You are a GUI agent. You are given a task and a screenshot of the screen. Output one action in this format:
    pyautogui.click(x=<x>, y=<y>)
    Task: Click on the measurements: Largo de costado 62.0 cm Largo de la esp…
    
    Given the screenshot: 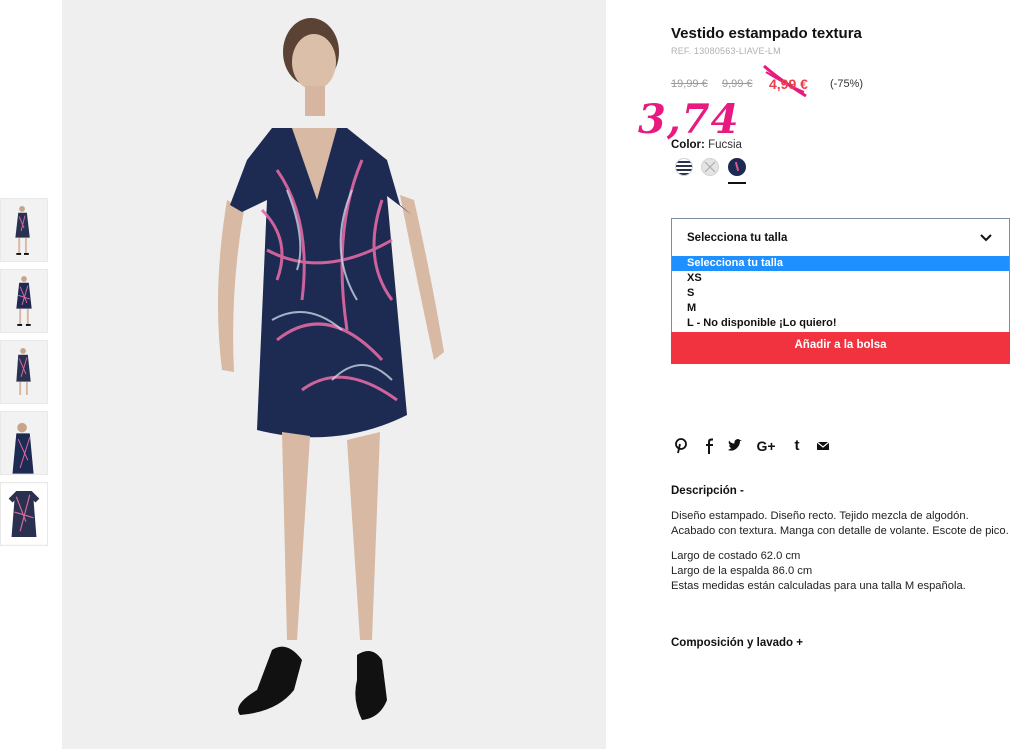 What is the action you would take?
    pyautogui.click(x=841, y=571)
    